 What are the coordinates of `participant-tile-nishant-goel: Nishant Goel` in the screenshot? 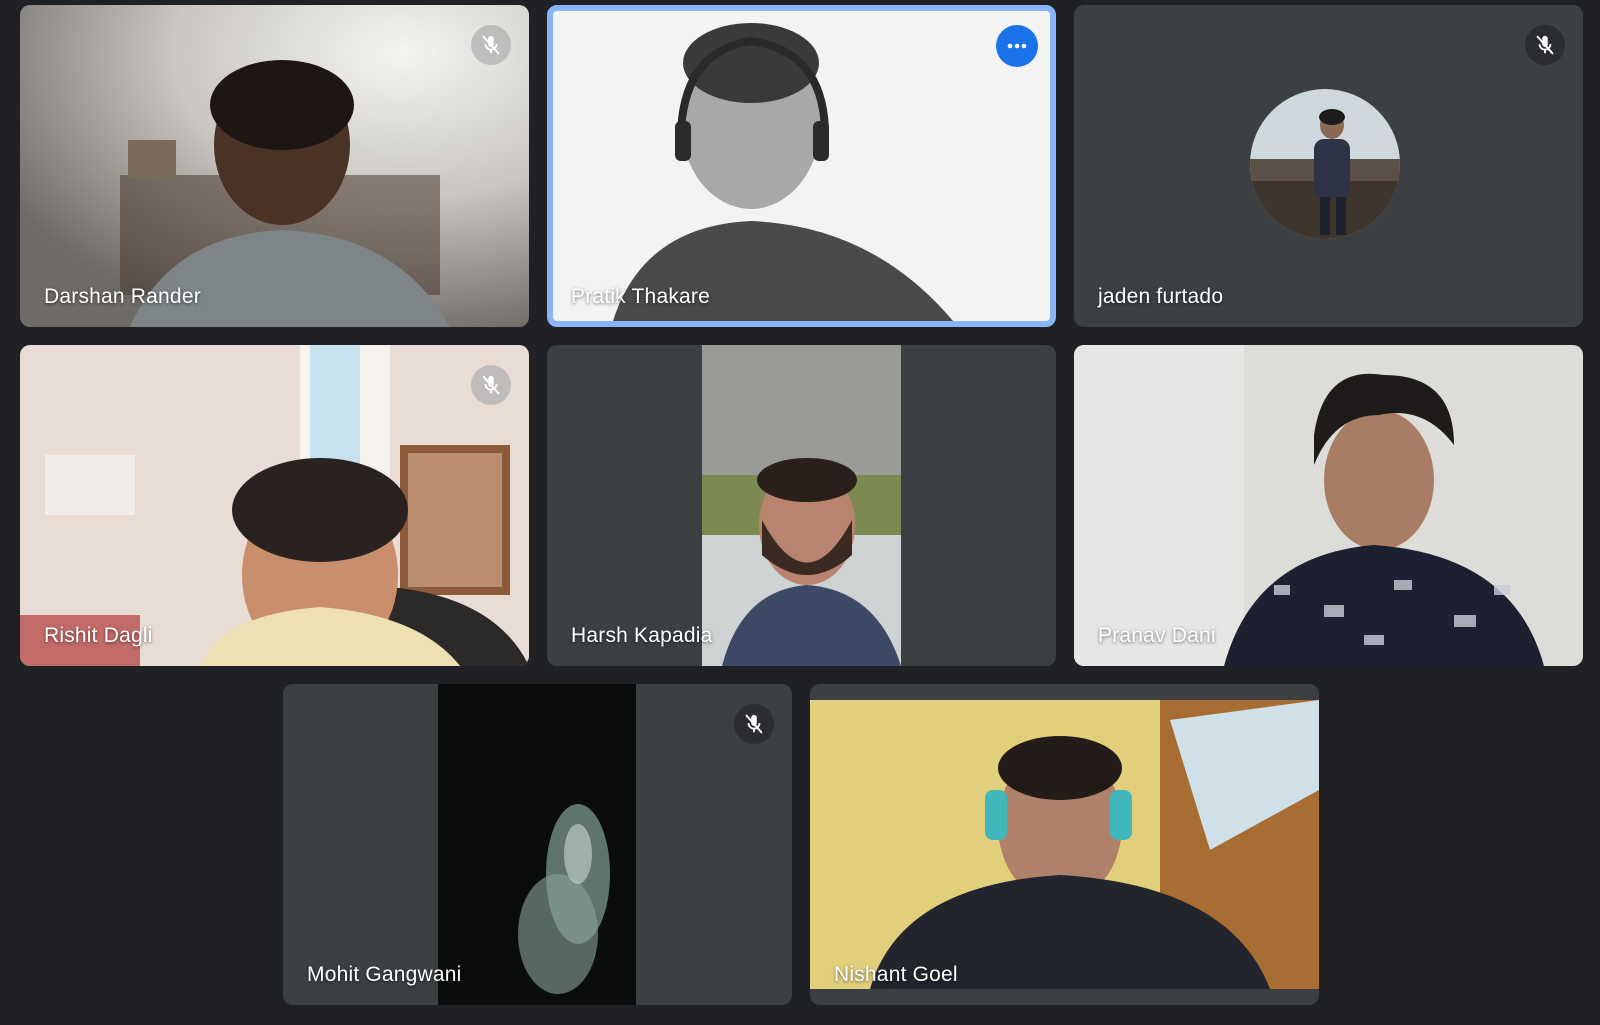 It's located at (1064, 844).